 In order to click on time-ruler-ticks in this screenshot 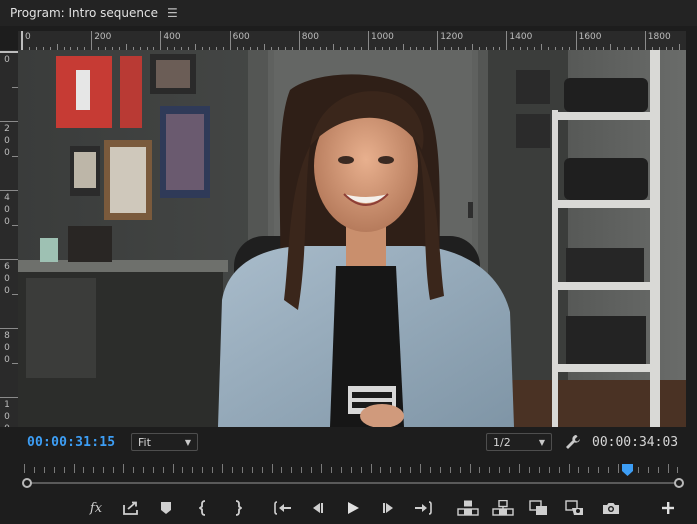, I will do `click(350, 469)`.